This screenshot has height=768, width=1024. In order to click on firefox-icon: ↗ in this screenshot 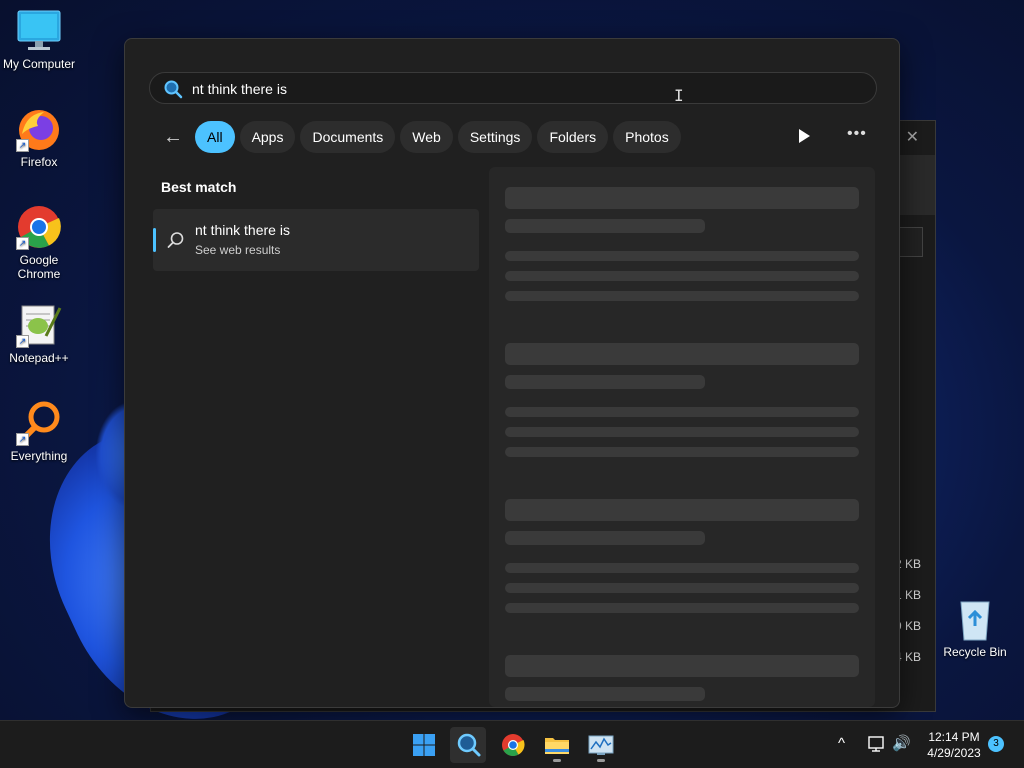, I will do `click(39, 129)`.